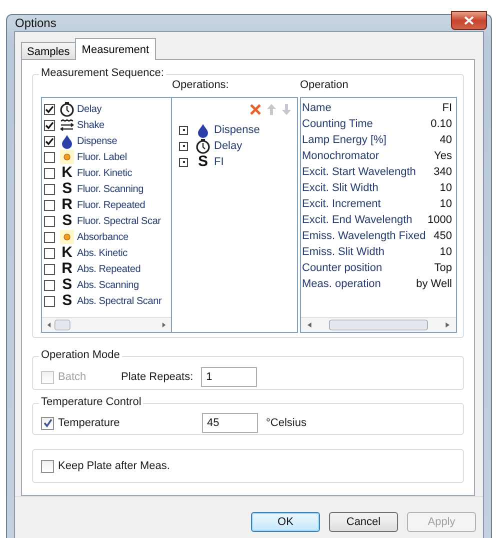 The height and width of the screenshot is (538, 496). Describe the element at coordinates (434, 284) in the screenshot. I see `property-value: by Well` at that location.